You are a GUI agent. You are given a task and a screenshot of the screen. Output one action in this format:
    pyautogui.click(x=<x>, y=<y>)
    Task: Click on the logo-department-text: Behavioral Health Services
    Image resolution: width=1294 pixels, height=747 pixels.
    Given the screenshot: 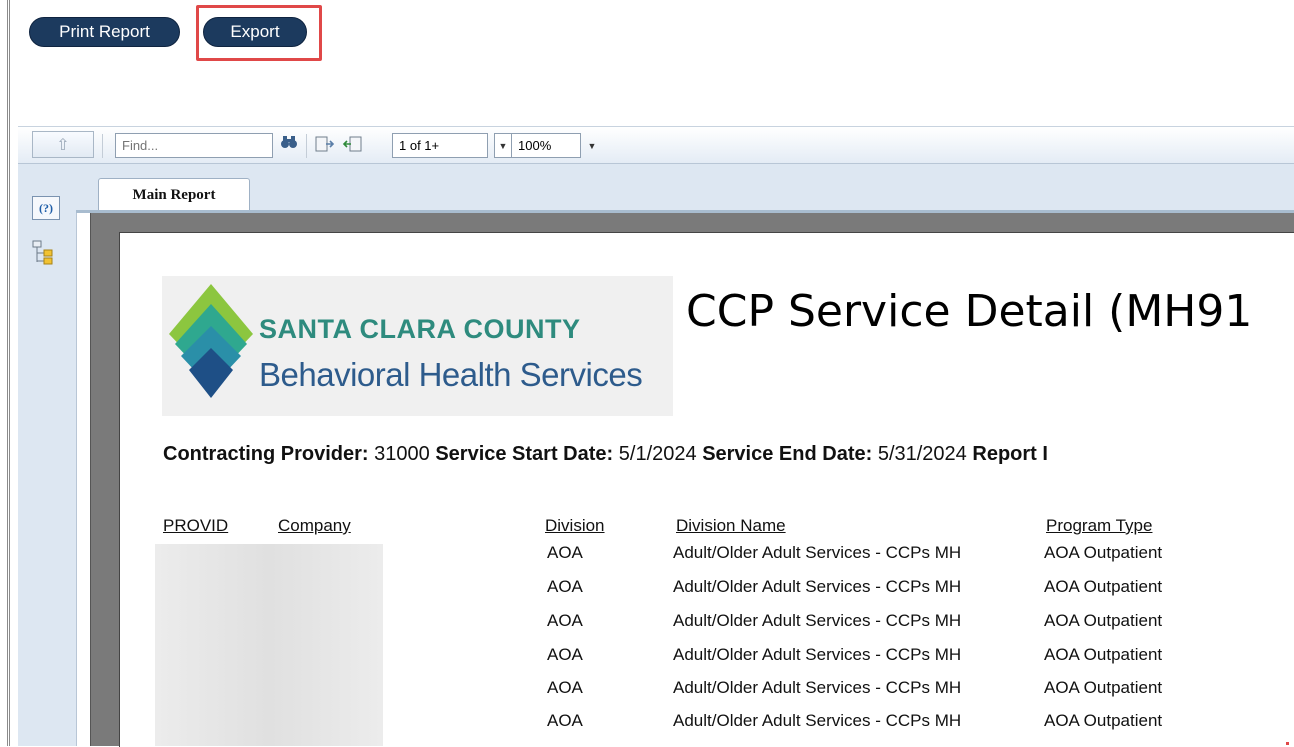 What is the action you would take?
    pyautogui.click(x=451, y=374)
    